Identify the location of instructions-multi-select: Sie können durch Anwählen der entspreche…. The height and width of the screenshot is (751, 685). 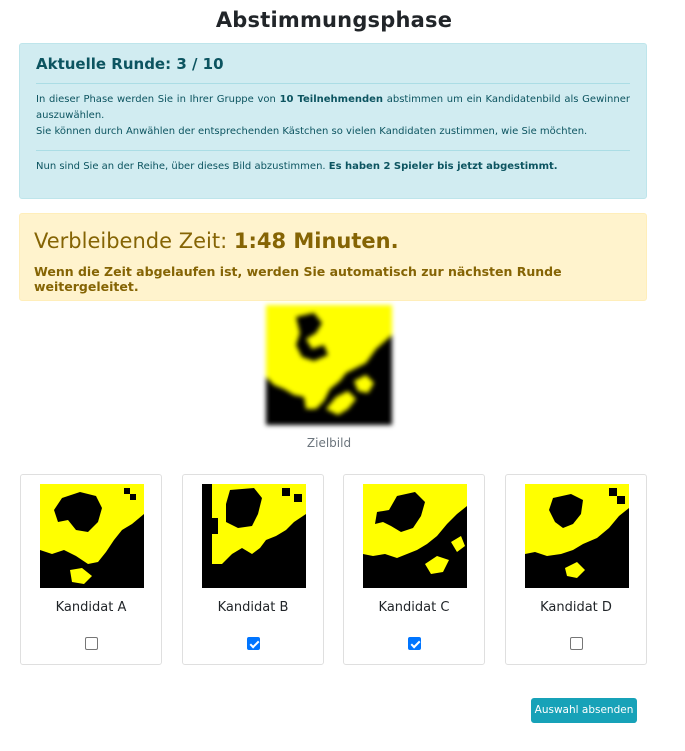
(312, 131).